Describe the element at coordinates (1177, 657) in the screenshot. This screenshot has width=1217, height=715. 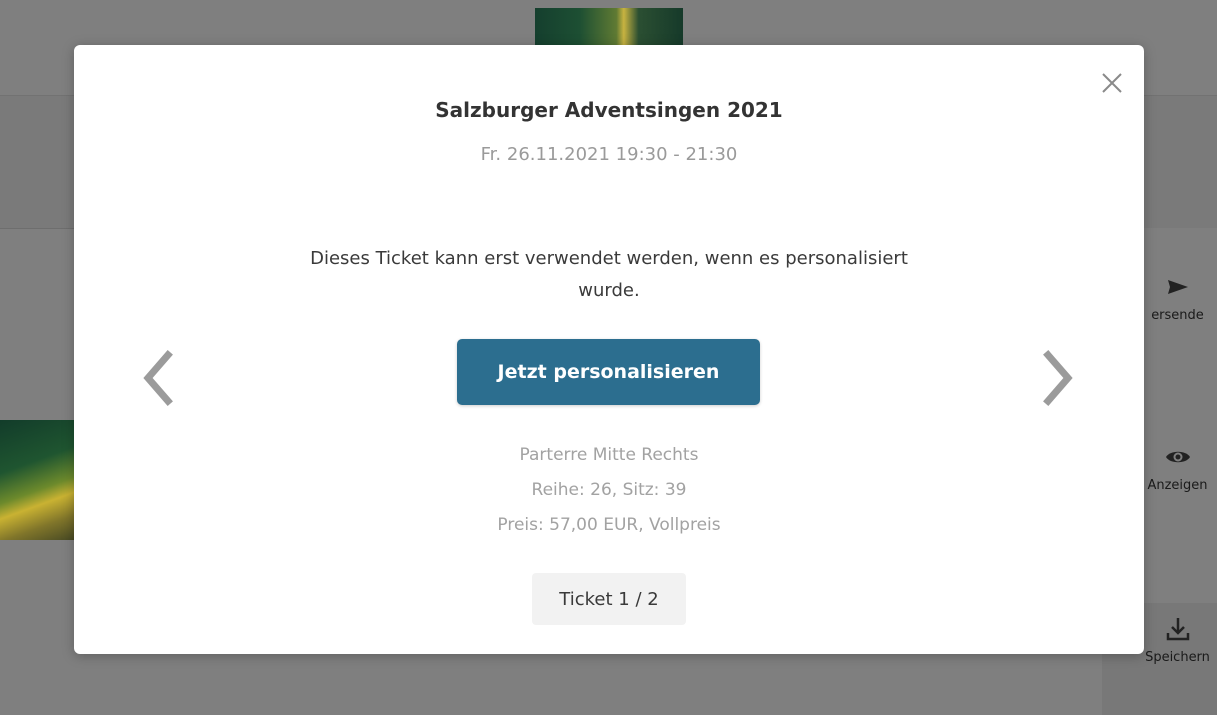
I see `save-ticket-label: Speichern` at that location.